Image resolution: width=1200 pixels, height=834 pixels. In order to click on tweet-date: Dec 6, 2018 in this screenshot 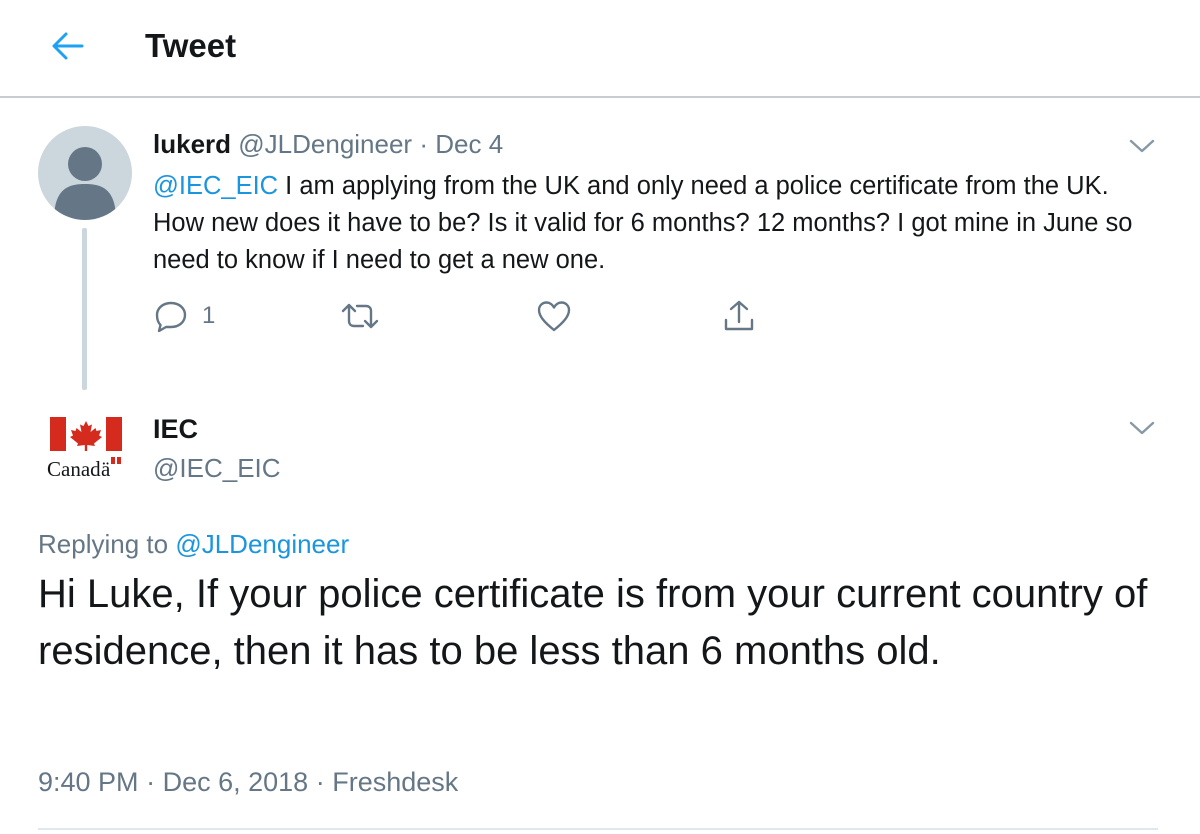, I will do `click(235, 782)`.